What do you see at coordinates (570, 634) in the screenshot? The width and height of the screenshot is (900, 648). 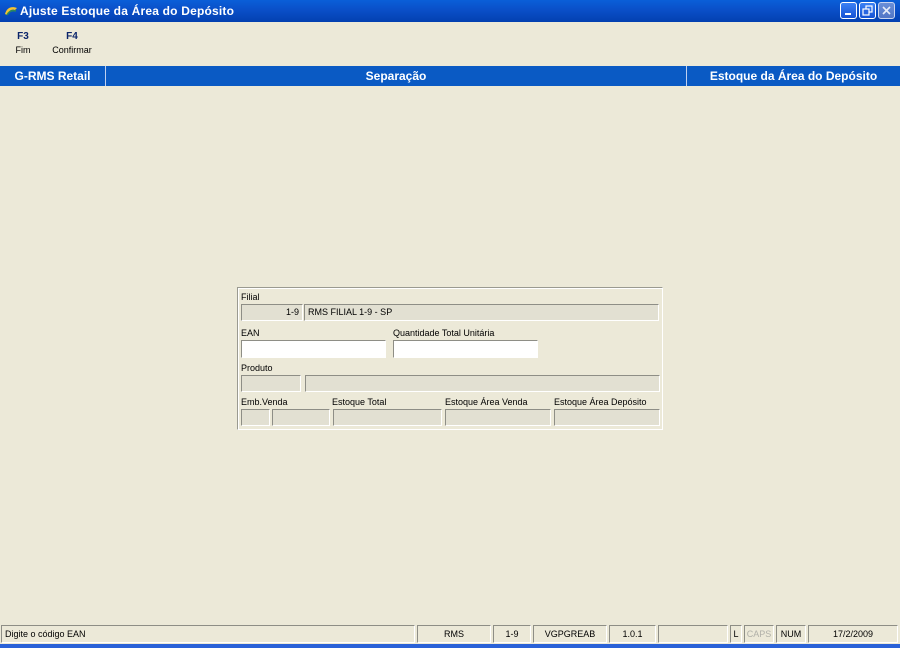 I see `status-program: VGPGREAB` at bounding box center [570, 634].